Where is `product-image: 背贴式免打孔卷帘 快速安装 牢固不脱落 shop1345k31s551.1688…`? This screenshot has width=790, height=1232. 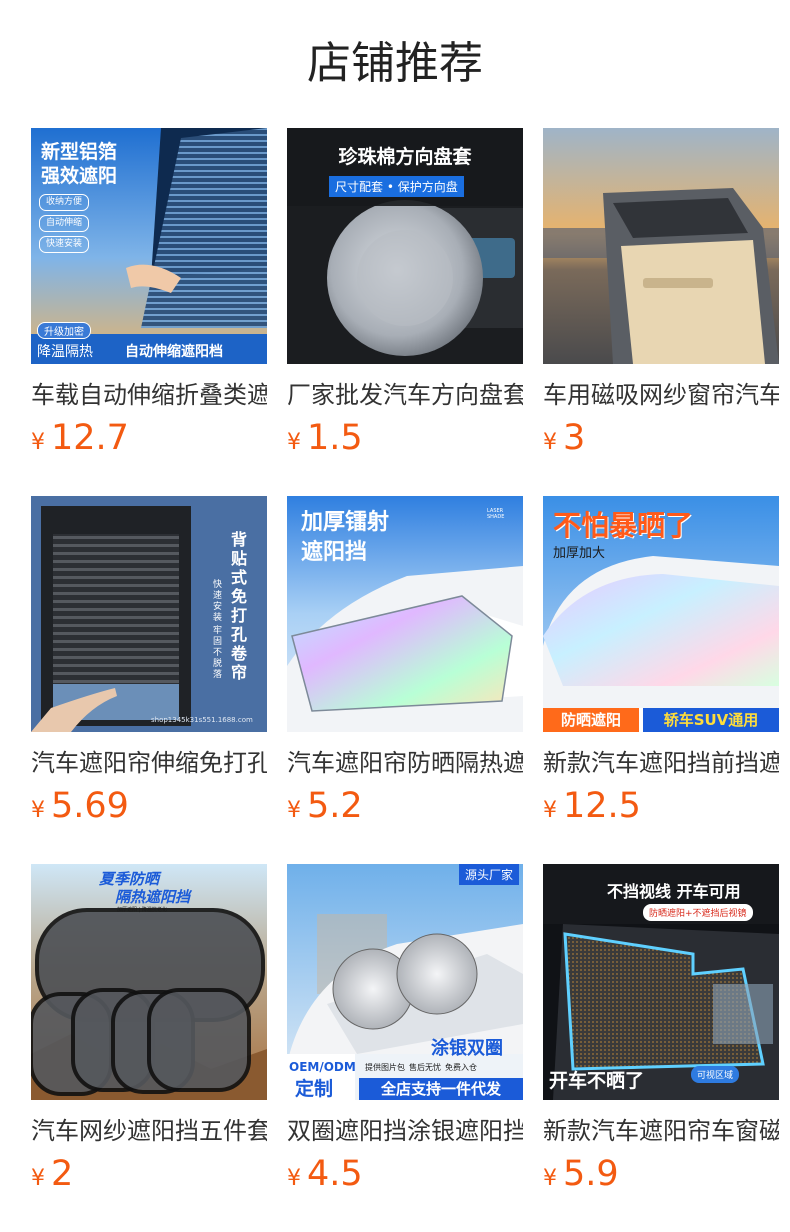 product-image: 背贴式免打孔卷帘 快速安装 牢固不脱落 shop1345k31s551.1688… is located at coordinates (149, 614).